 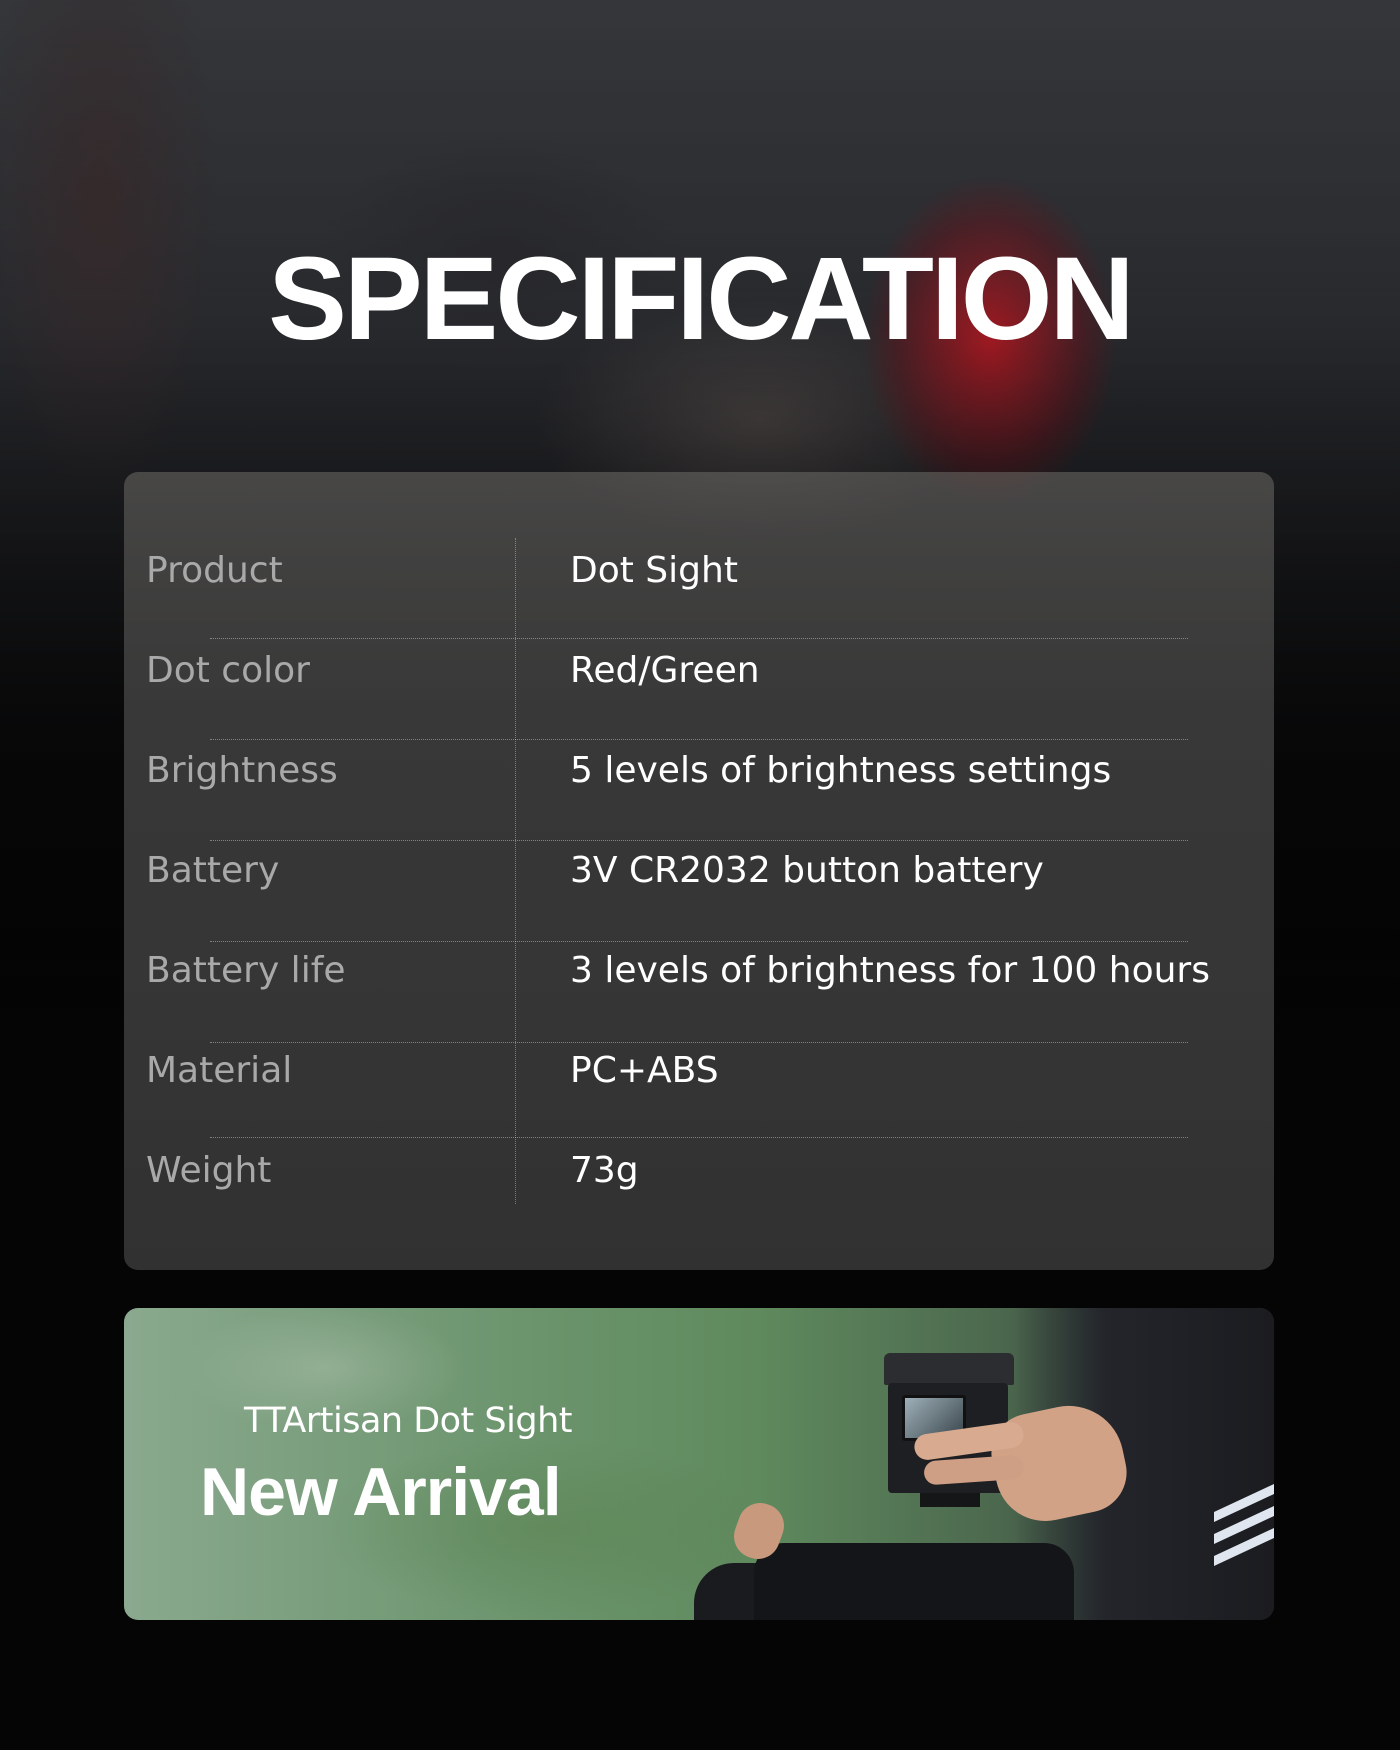 I want to click on spec-value-battery-life: 3 levels of brightness for 100 hours, so click(x=890, y=970).